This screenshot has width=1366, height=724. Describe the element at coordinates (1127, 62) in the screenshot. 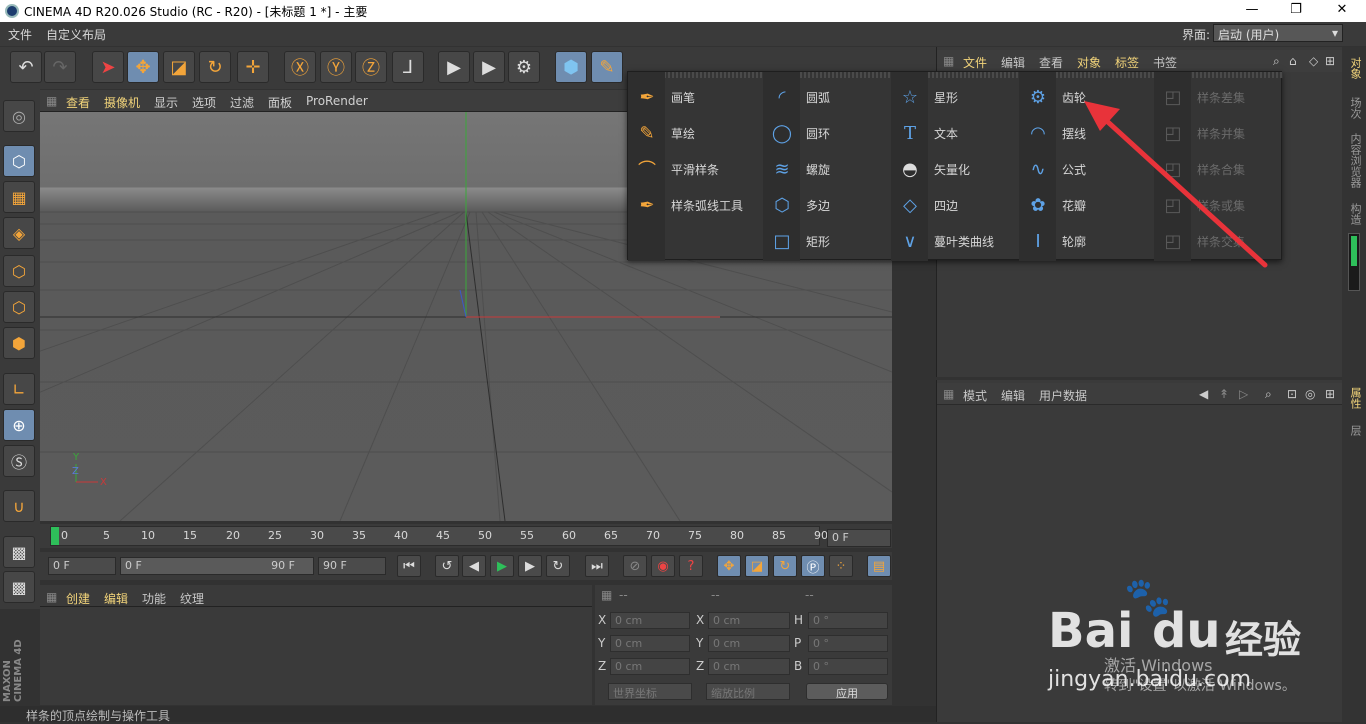

I see `objects-menu-tags: 标签` at that location.